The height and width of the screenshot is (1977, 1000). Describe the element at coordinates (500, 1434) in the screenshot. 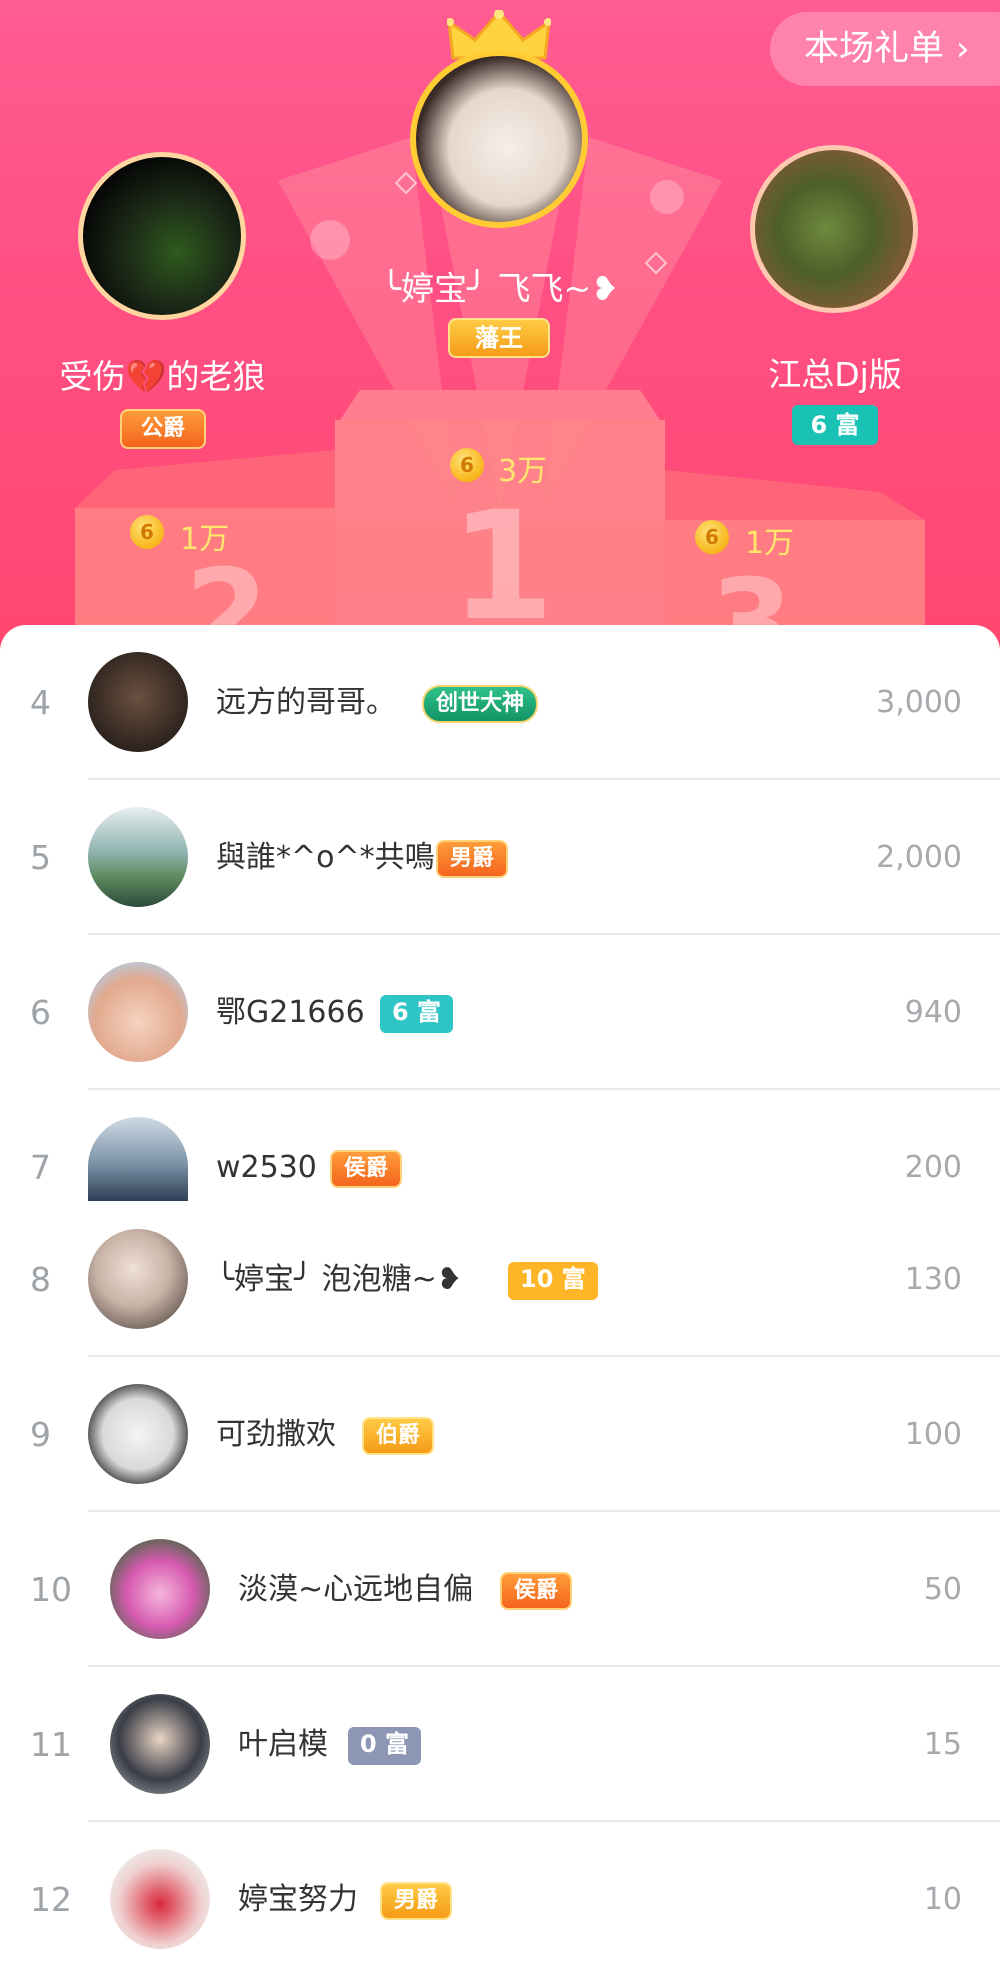

I see `list-item: 9 可劲撒欢 伯爵 100` at that location.